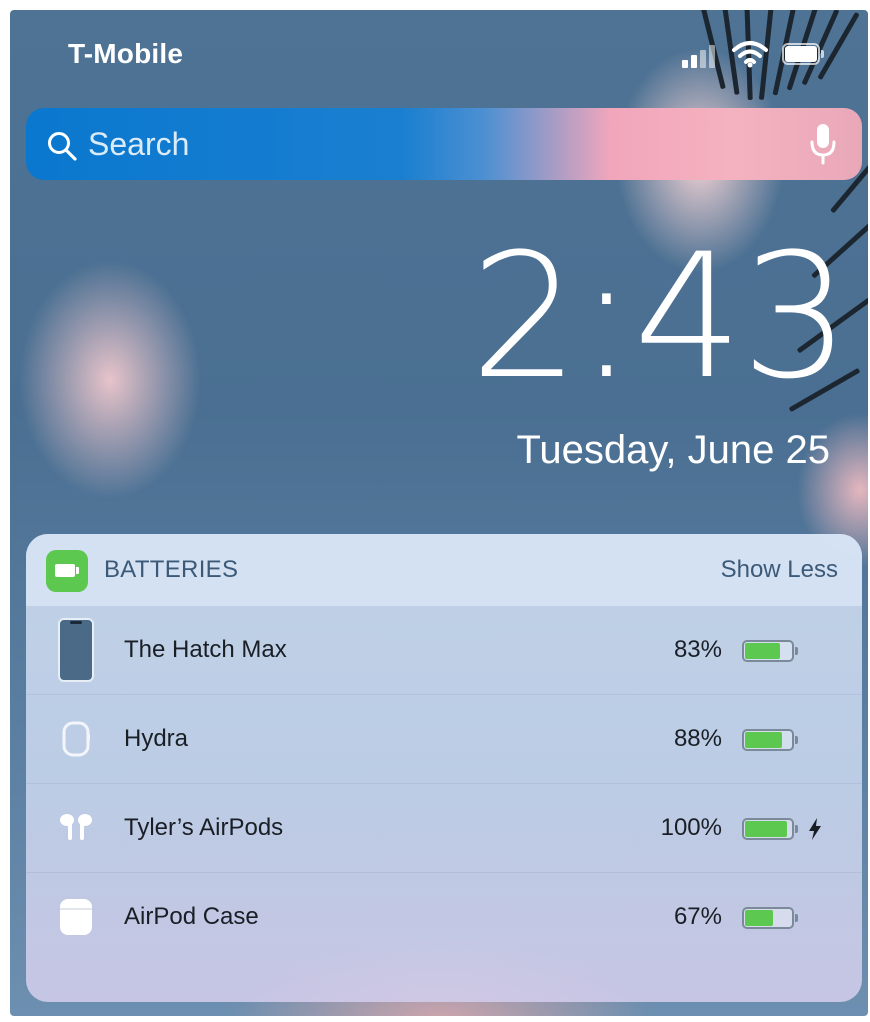 This screenshot has width=870, height=1022. What do you see at coordinates (750, 54) in the screenshot?
I see `wifi-icon` at bounding box center [750, 54].